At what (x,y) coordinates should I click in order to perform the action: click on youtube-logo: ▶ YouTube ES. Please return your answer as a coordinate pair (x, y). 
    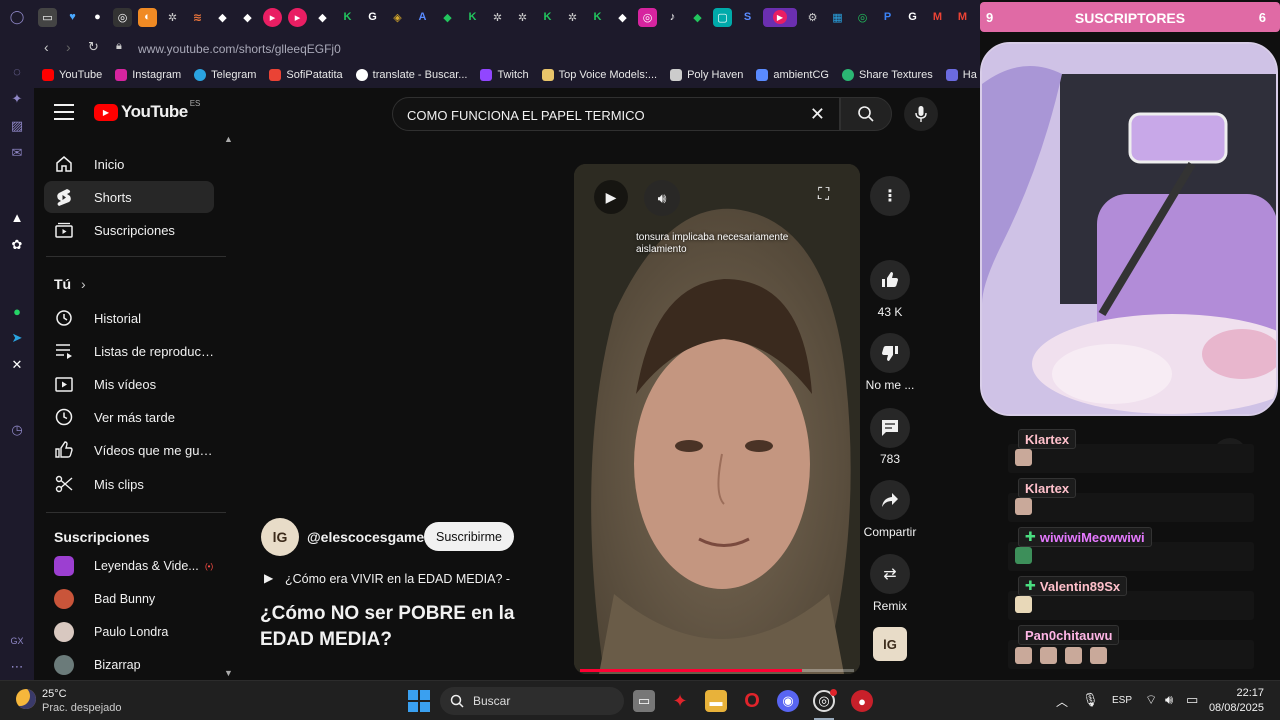
    Looking at the image, I should click on (147, 110).